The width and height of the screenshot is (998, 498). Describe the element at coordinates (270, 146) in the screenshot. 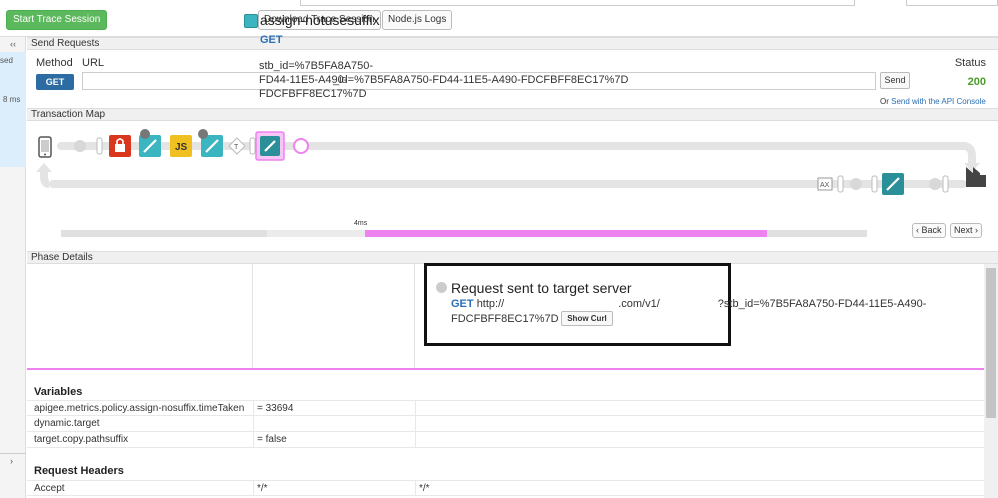

I see `selected-policy-icon` at that location.